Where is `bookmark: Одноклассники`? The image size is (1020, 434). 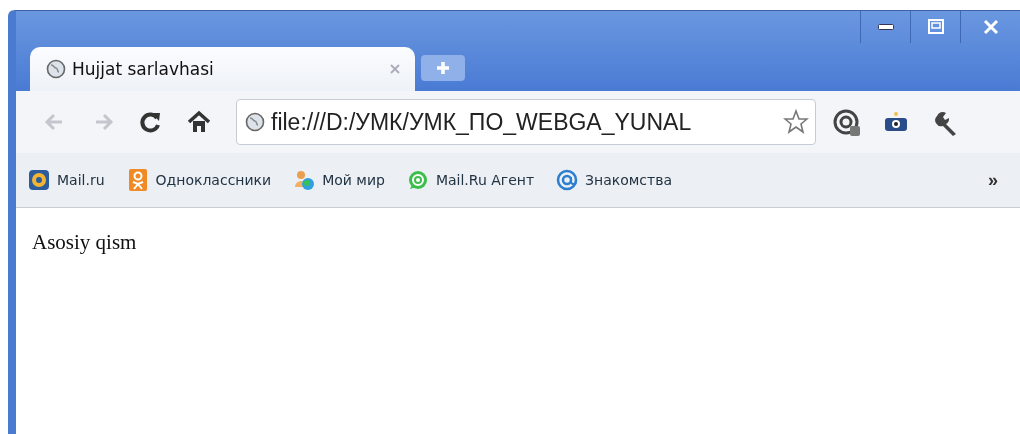
bookmark: Одноклассники is located at coordinates (199, 180).